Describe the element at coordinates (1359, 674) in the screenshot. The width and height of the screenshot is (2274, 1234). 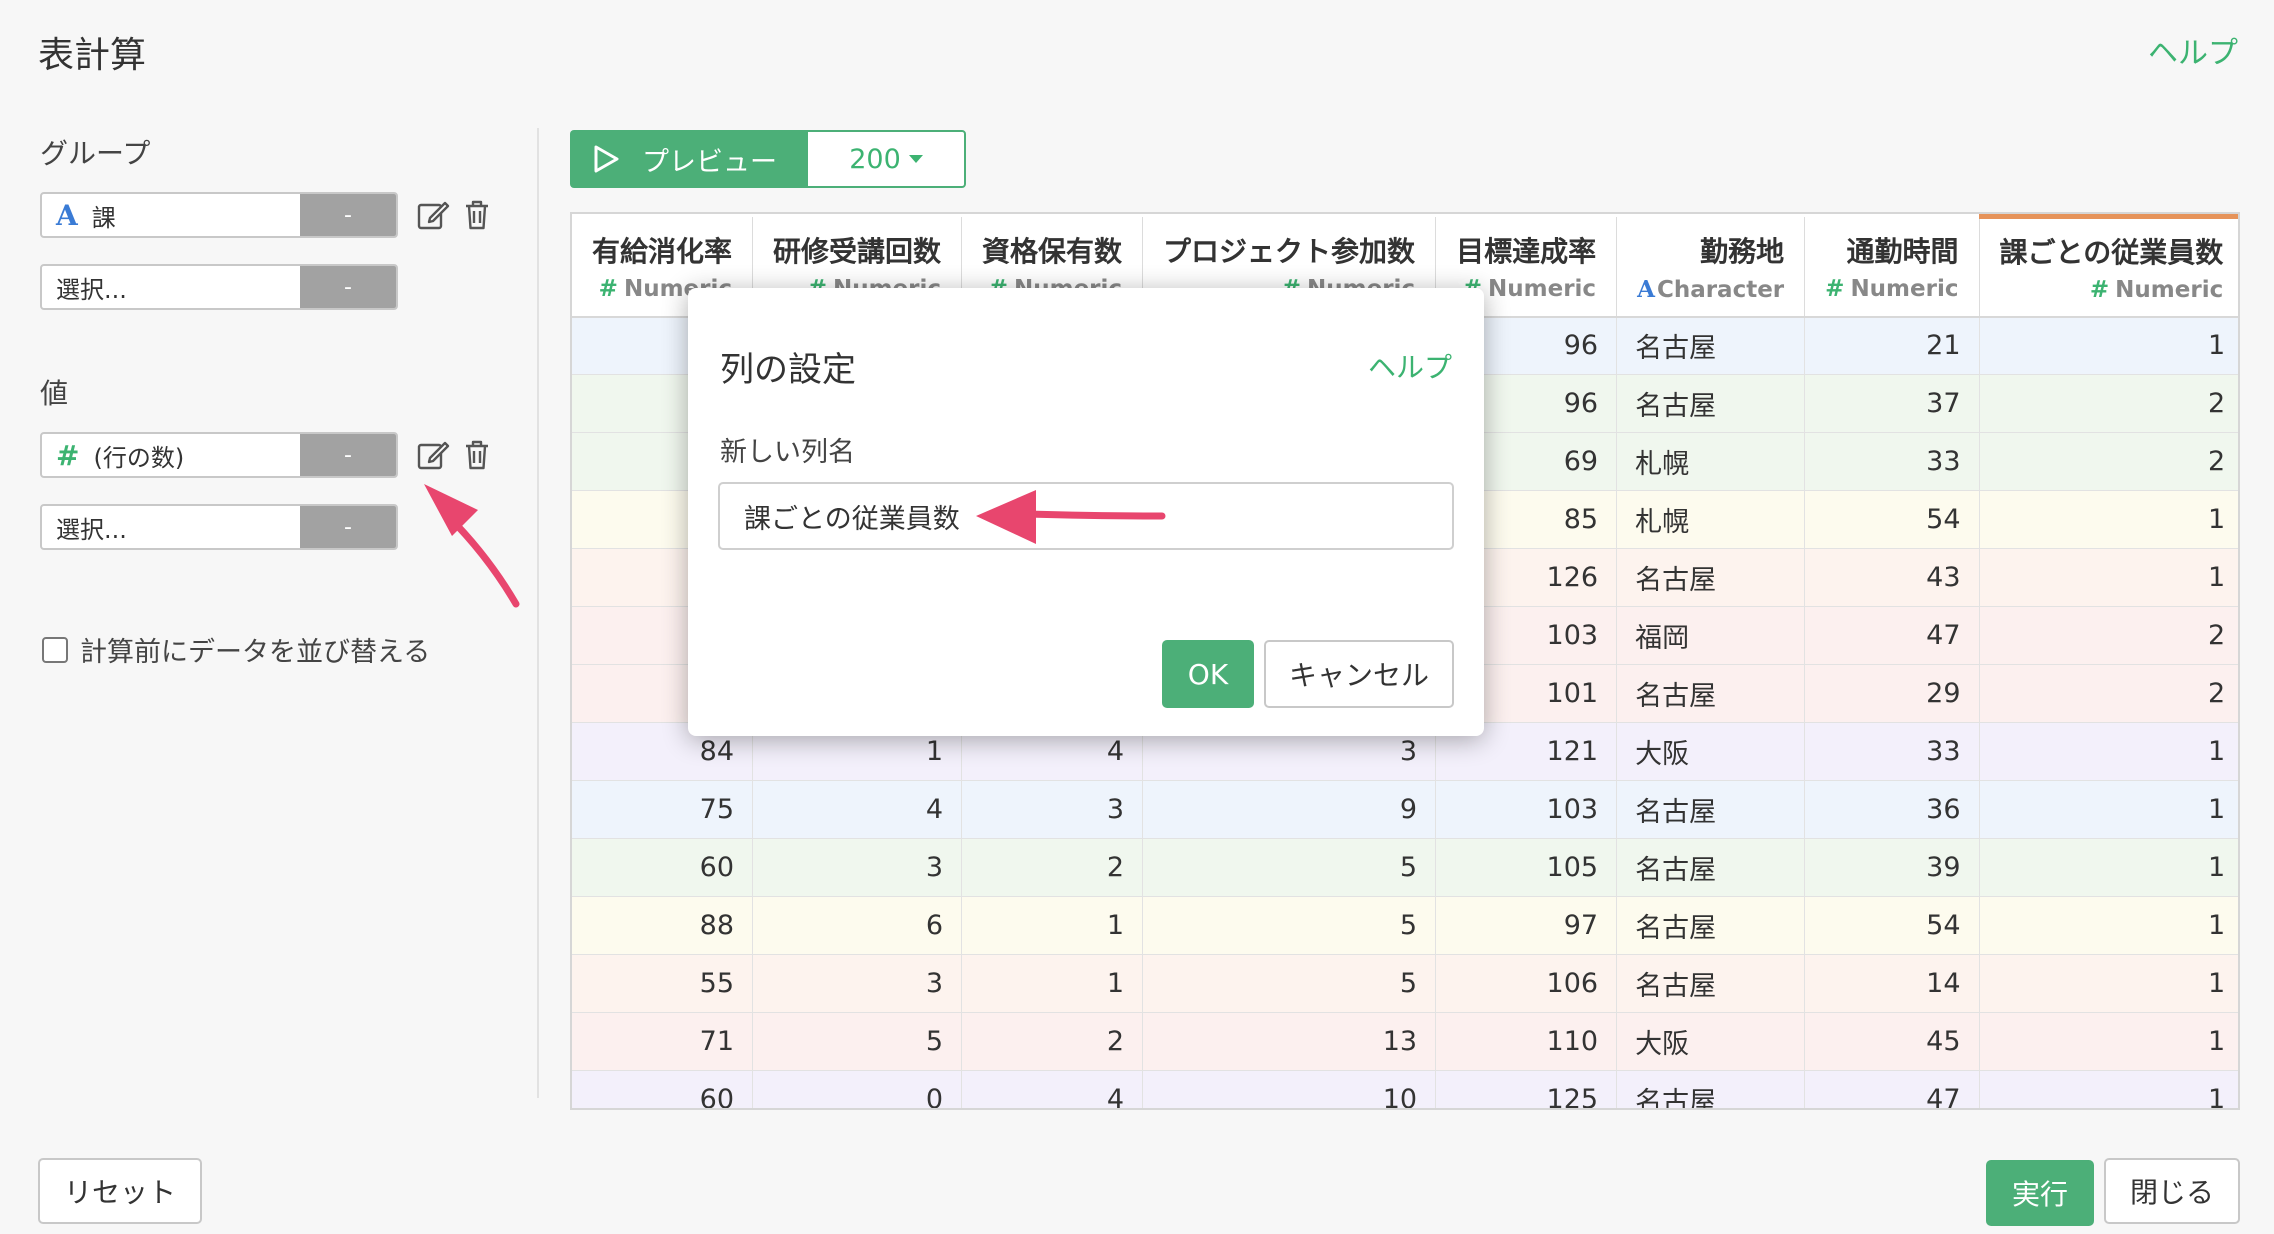
I see `dialog-cancel-button: キャンセル` at that location.